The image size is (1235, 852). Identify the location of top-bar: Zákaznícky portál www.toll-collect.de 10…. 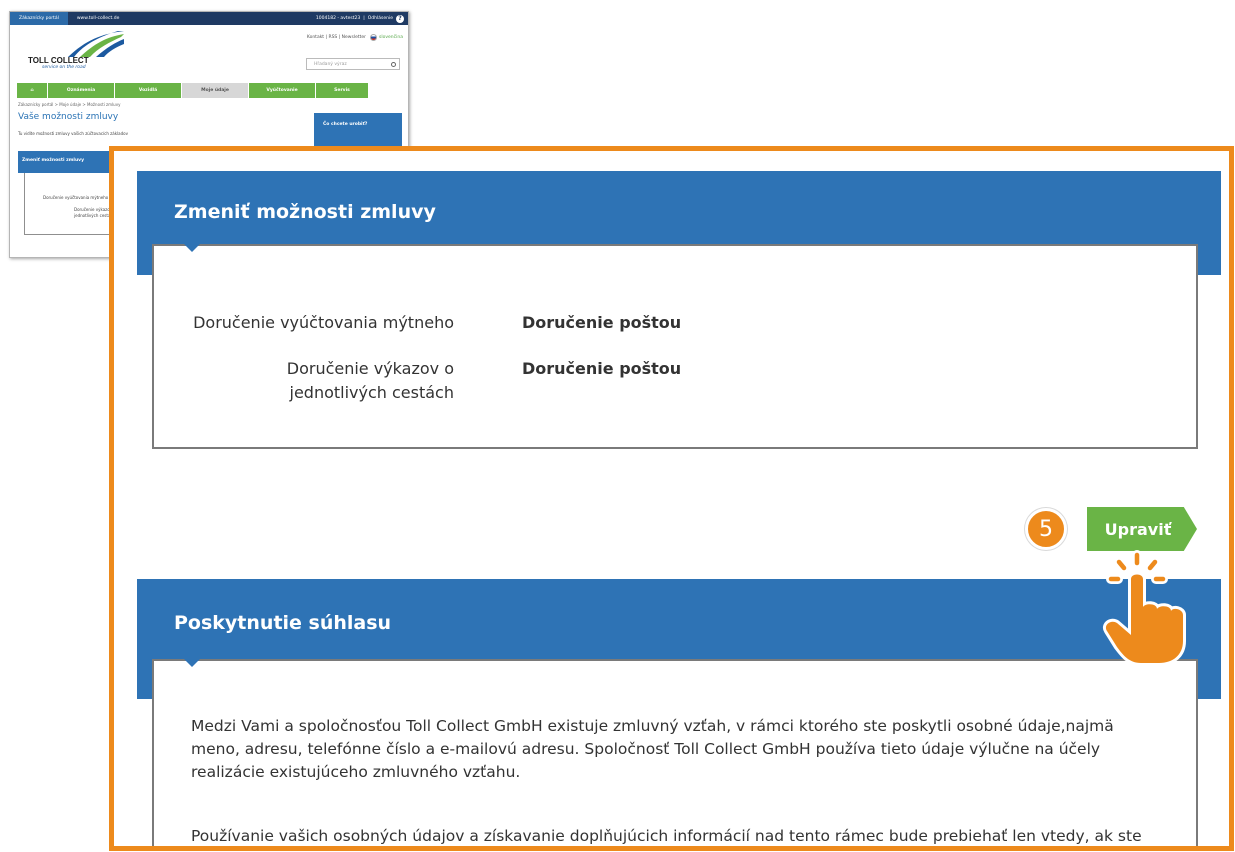
(209, 18).